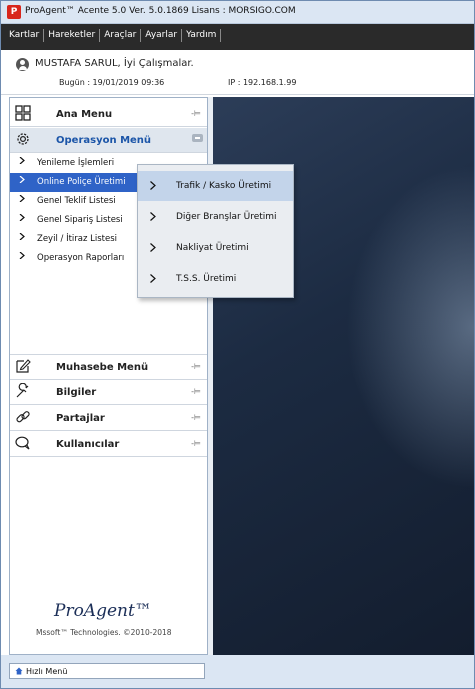  What do you see at coordinates (112, 82) in the screenshot?
I see `current-date: Bugün : 19/01/2019 09:36` at bounding box center [112, 82].